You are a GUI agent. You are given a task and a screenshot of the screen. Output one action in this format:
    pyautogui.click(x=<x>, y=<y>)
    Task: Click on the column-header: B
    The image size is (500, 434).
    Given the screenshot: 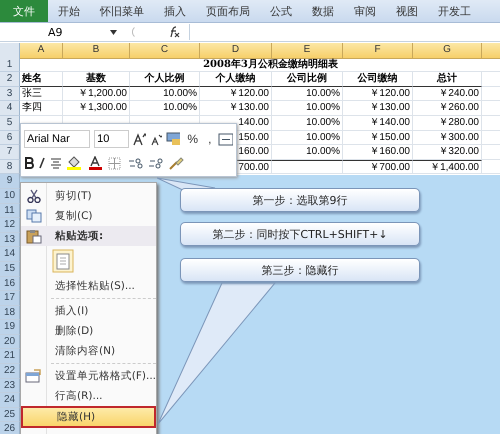 What is the action you would take?
    pyautogui.click(x=96, y=51)
    